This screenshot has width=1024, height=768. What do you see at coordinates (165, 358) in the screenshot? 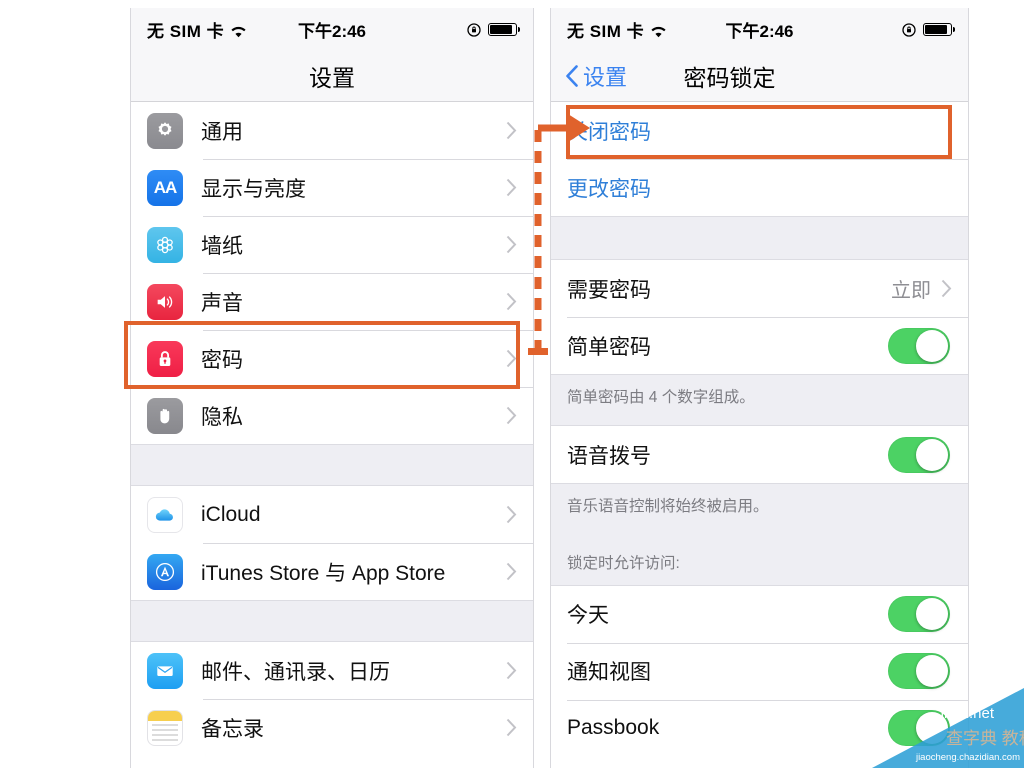
I see `lock-icon` at bounding box center [165, 358].